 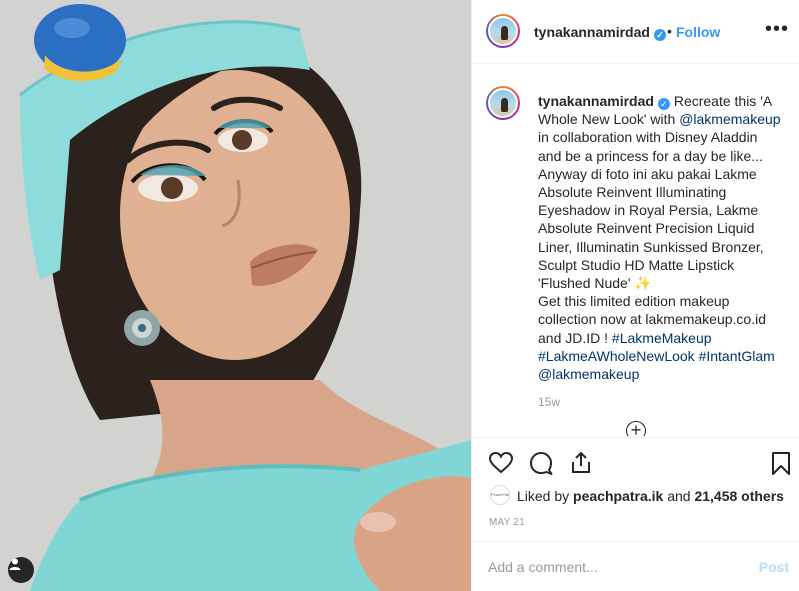 I want to click on caption-verified-badge-icon: ✓, so click(x=663, y=104).